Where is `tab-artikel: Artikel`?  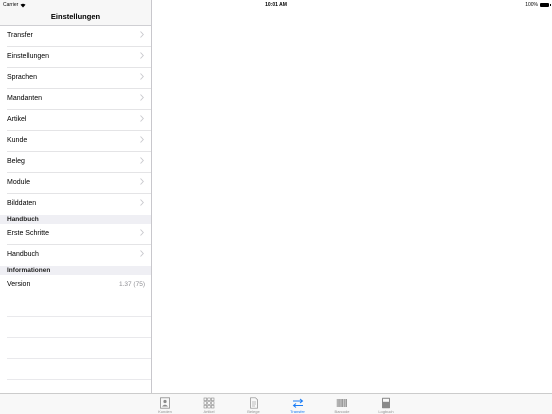 tab-artikel: Artikel is located at coordinates (209, 404).